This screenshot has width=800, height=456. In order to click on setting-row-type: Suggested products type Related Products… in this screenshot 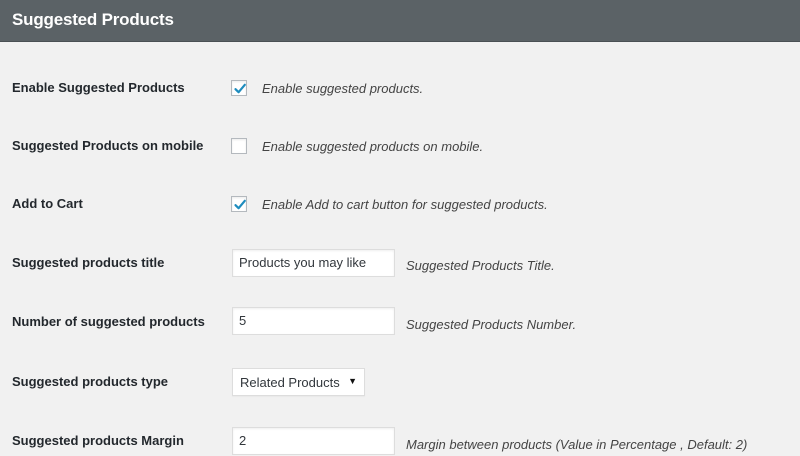, I will do `click(400, 382)`.